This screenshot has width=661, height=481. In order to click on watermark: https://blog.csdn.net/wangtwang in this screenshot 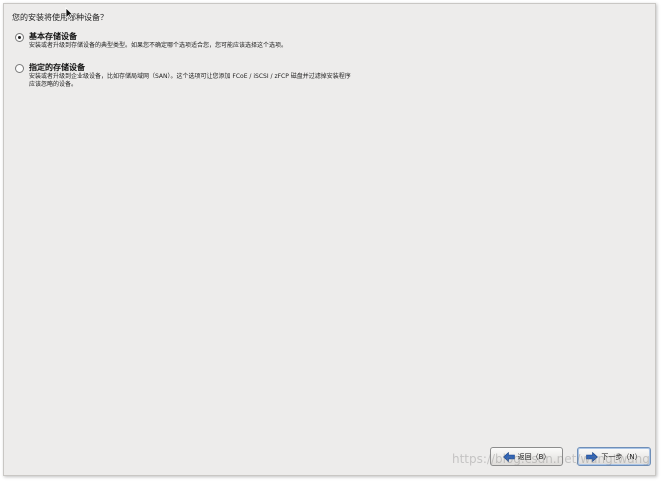, I will do `click(551, 459)`.